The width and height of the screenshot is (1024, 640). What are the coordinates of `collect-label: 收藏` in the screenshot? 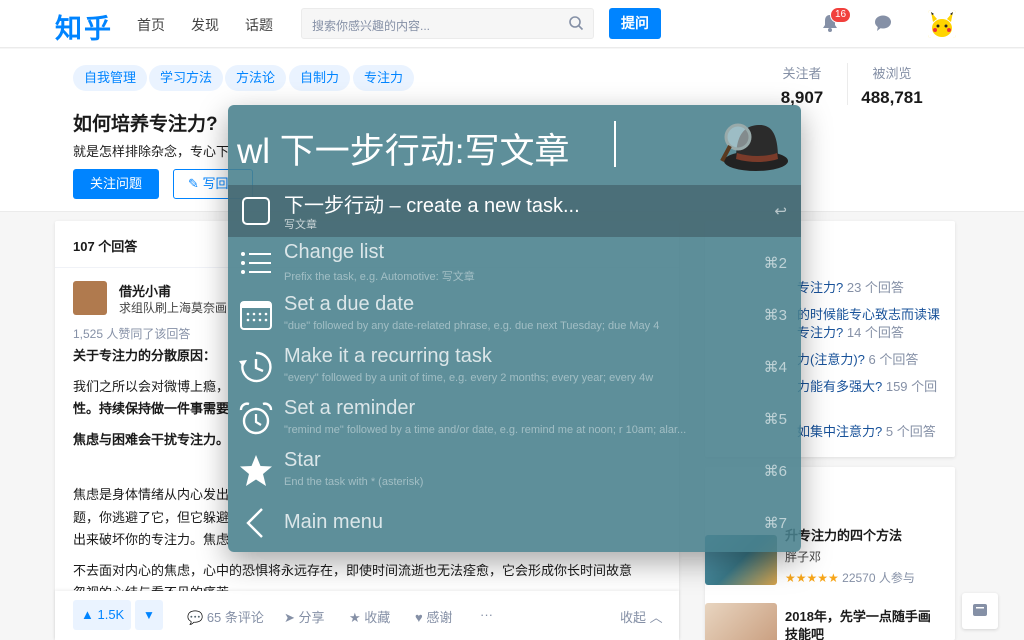 It's located at (377, 617).